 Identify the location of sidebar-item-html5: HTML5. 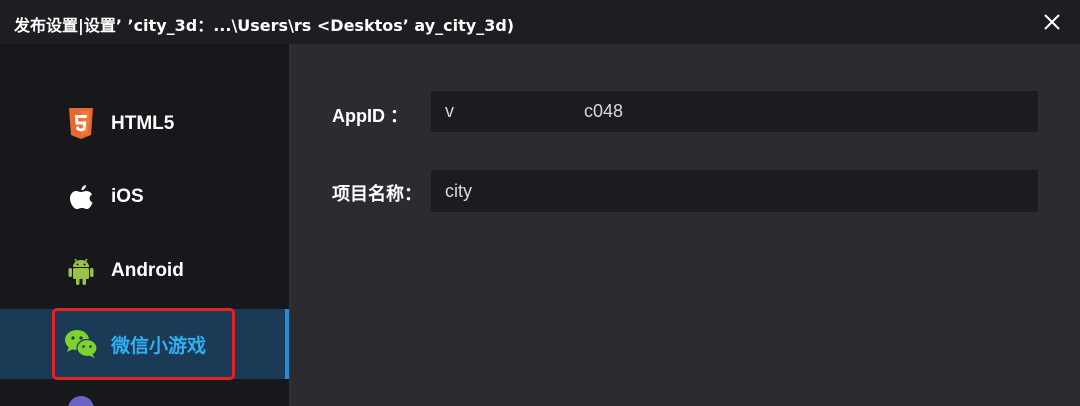
(144, 124).